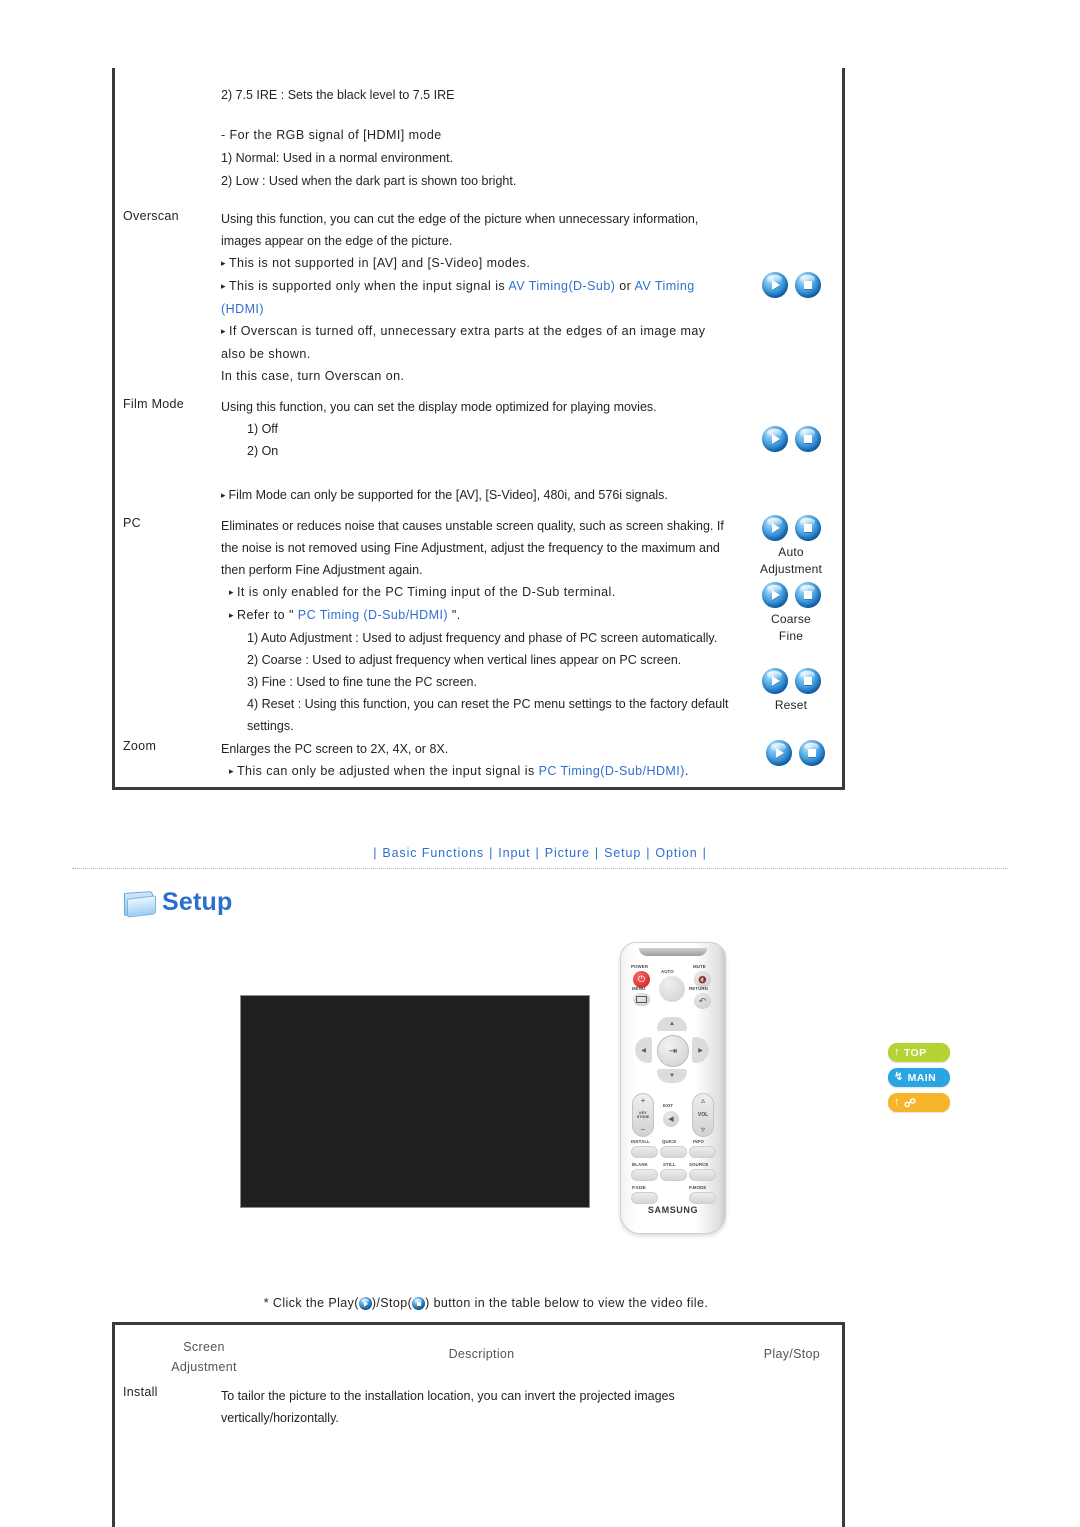 The width and height of the screenshot is (1080, 1527). What do you see at coordinates (791, 636) in the screenshot?
I see `pc-coarse-caption-2: Fine` at bounding box center [791, 636].